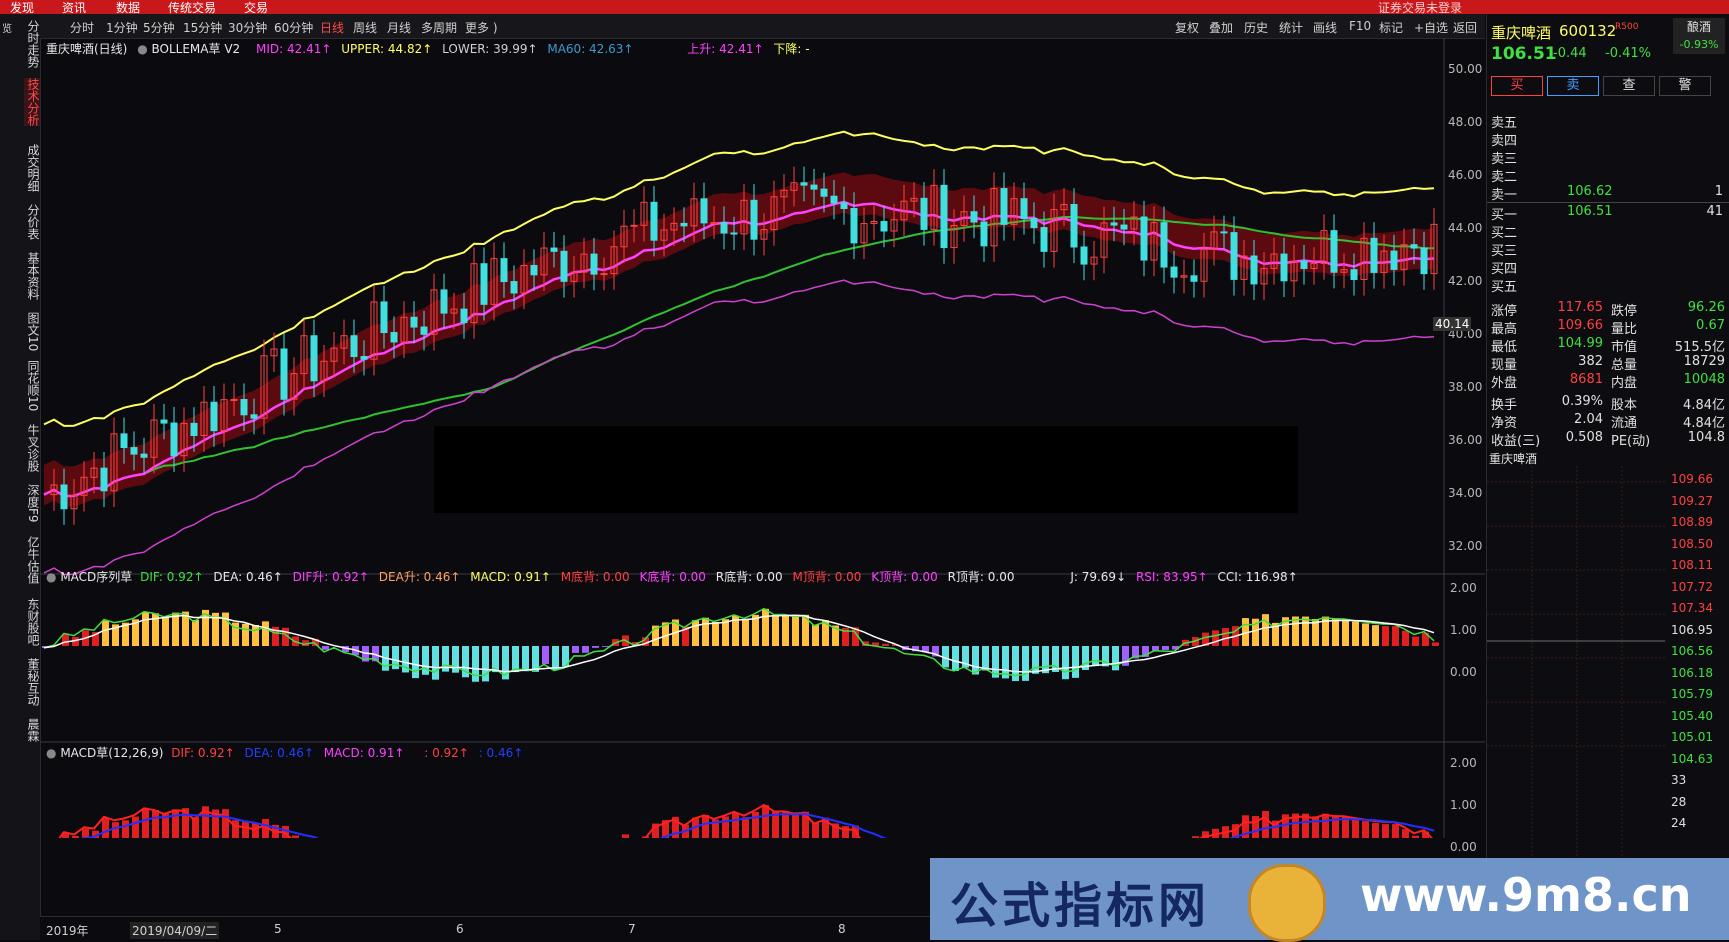 This screenshot has width=1729, height=942. Describe the element at coordinates (1221, 27) in the screenshot. I see `action-overlay: 叠加` at that location.